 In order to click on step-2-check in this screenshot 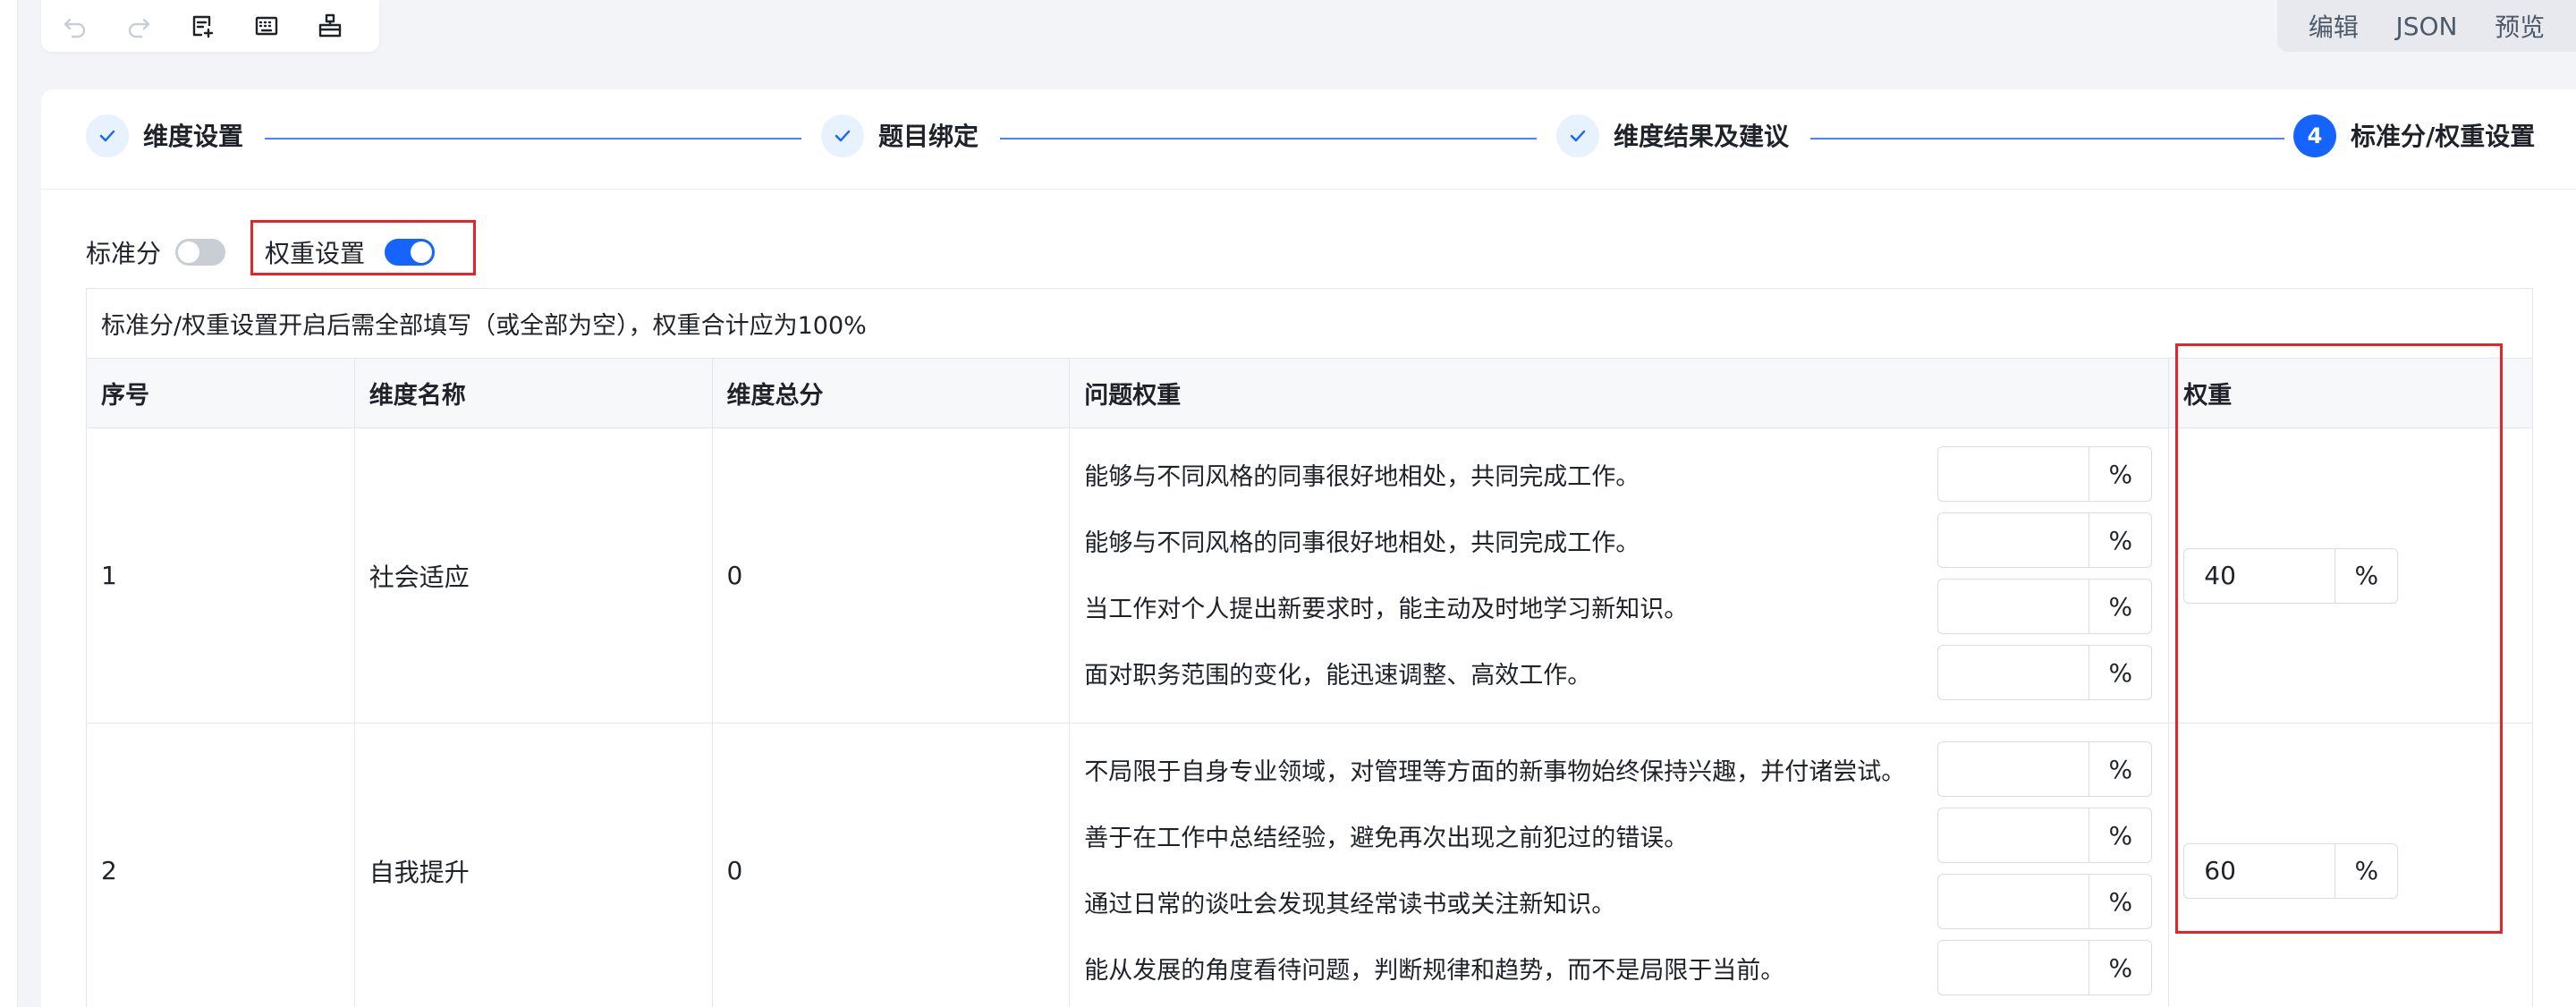, I will do `click(842, 135)`.